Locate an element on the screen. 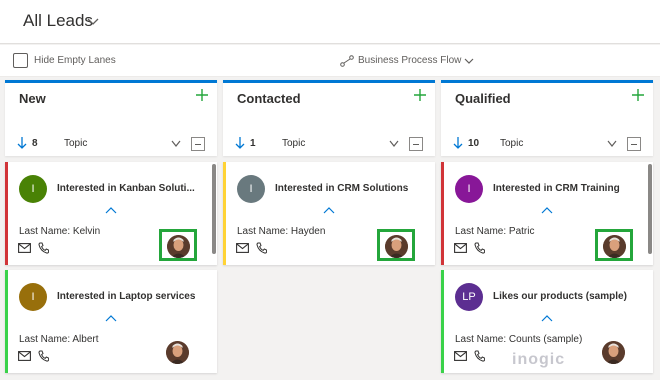 This screenshot has width=660, height=380. lane-title: Contacted is located at coordinates (269, 98).